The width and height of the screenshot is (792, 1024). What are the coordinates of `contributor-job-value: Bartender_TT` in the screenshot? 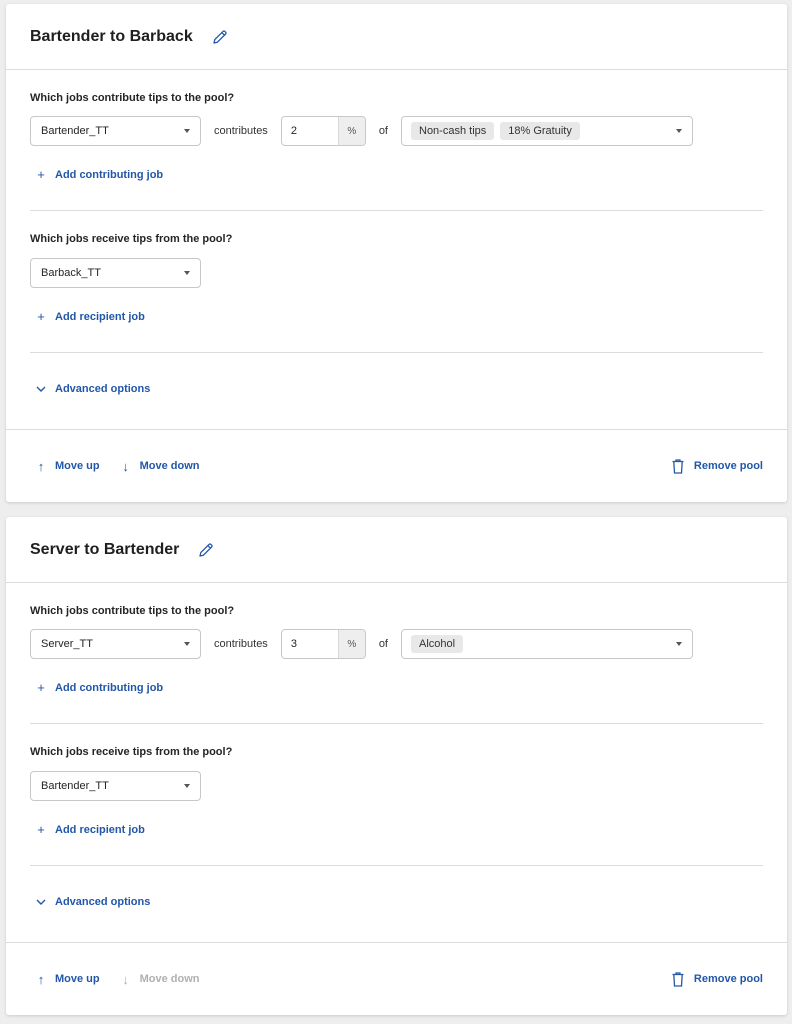 It's located at (75, 131).